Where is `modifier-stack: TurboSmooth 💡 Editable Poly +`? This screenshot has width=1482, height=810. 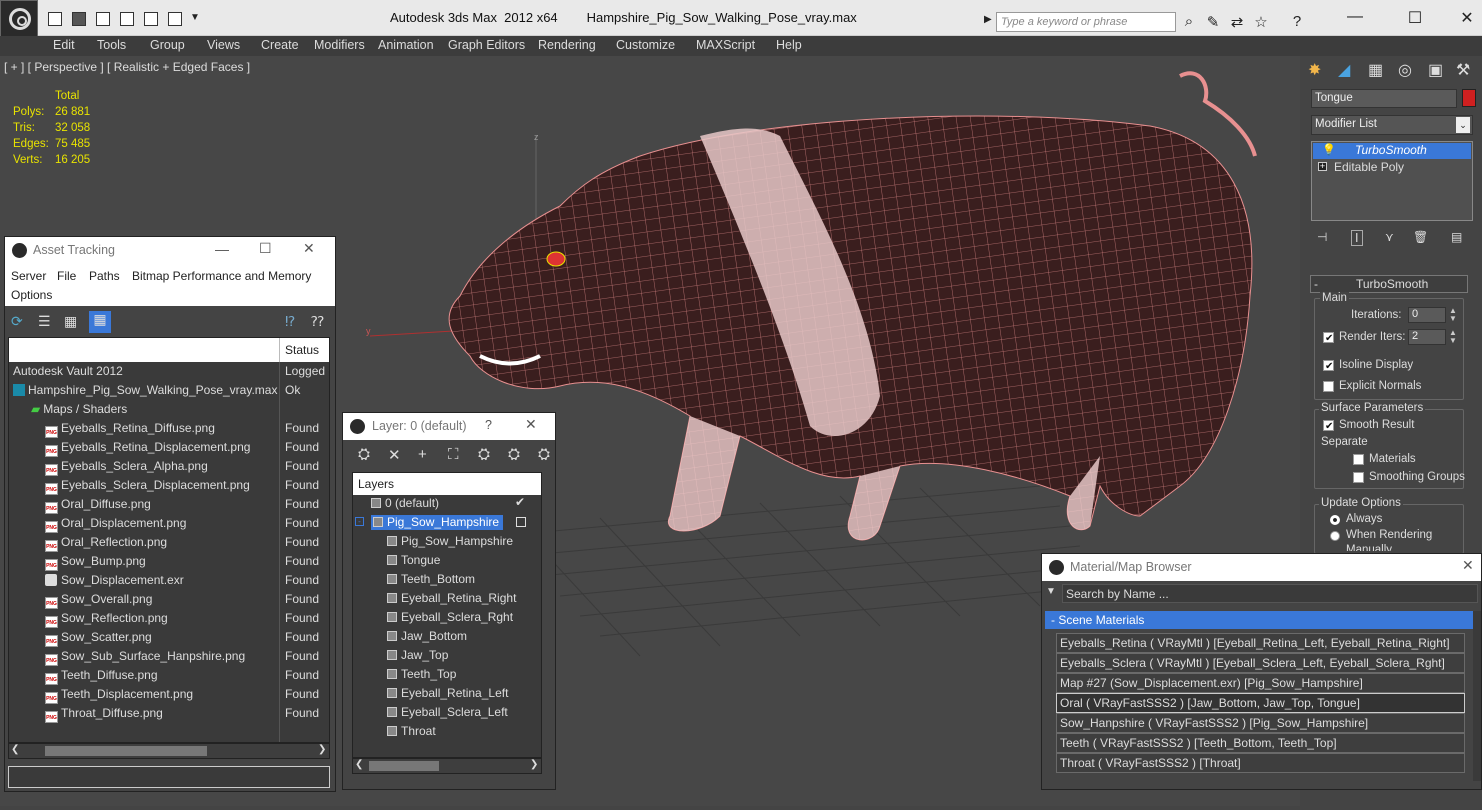 modifier-stack: TurboSmooth 💡 Editable Poly + is located at coordinates (1392, 181).